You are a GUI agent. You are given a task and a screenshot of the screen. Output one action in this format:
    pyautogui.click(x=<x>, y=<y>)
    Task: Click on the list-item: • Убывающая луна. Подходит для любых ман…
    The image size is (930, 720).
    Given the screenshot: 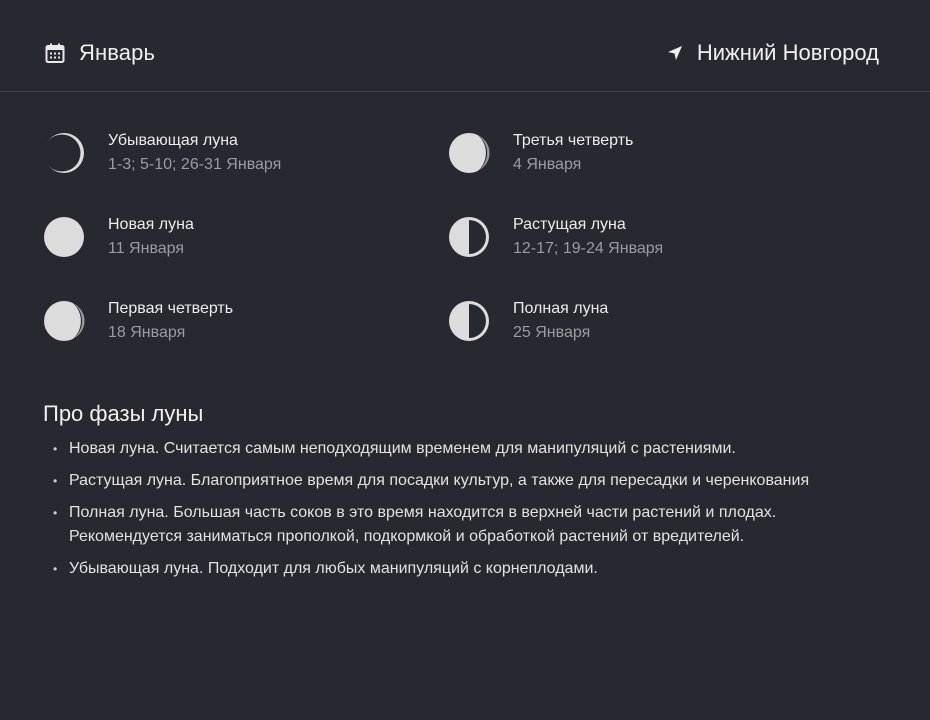 What is the action you would take?
    pyautogui.click(x=450, y=569)
    